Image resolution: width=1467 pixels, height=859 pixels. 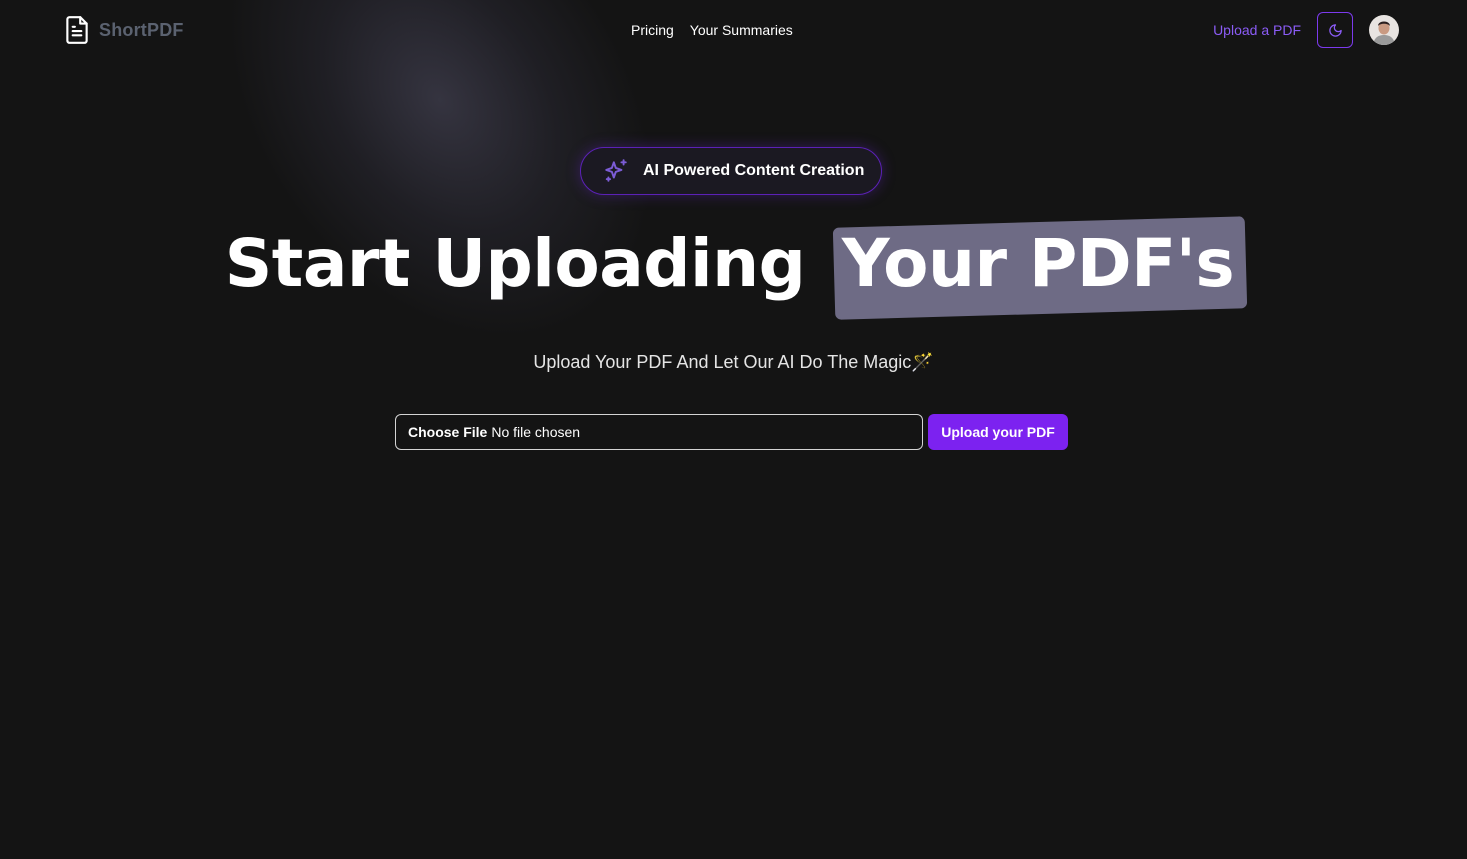 I want to click on theme-toggle-button, so click(x=1335, y=30).